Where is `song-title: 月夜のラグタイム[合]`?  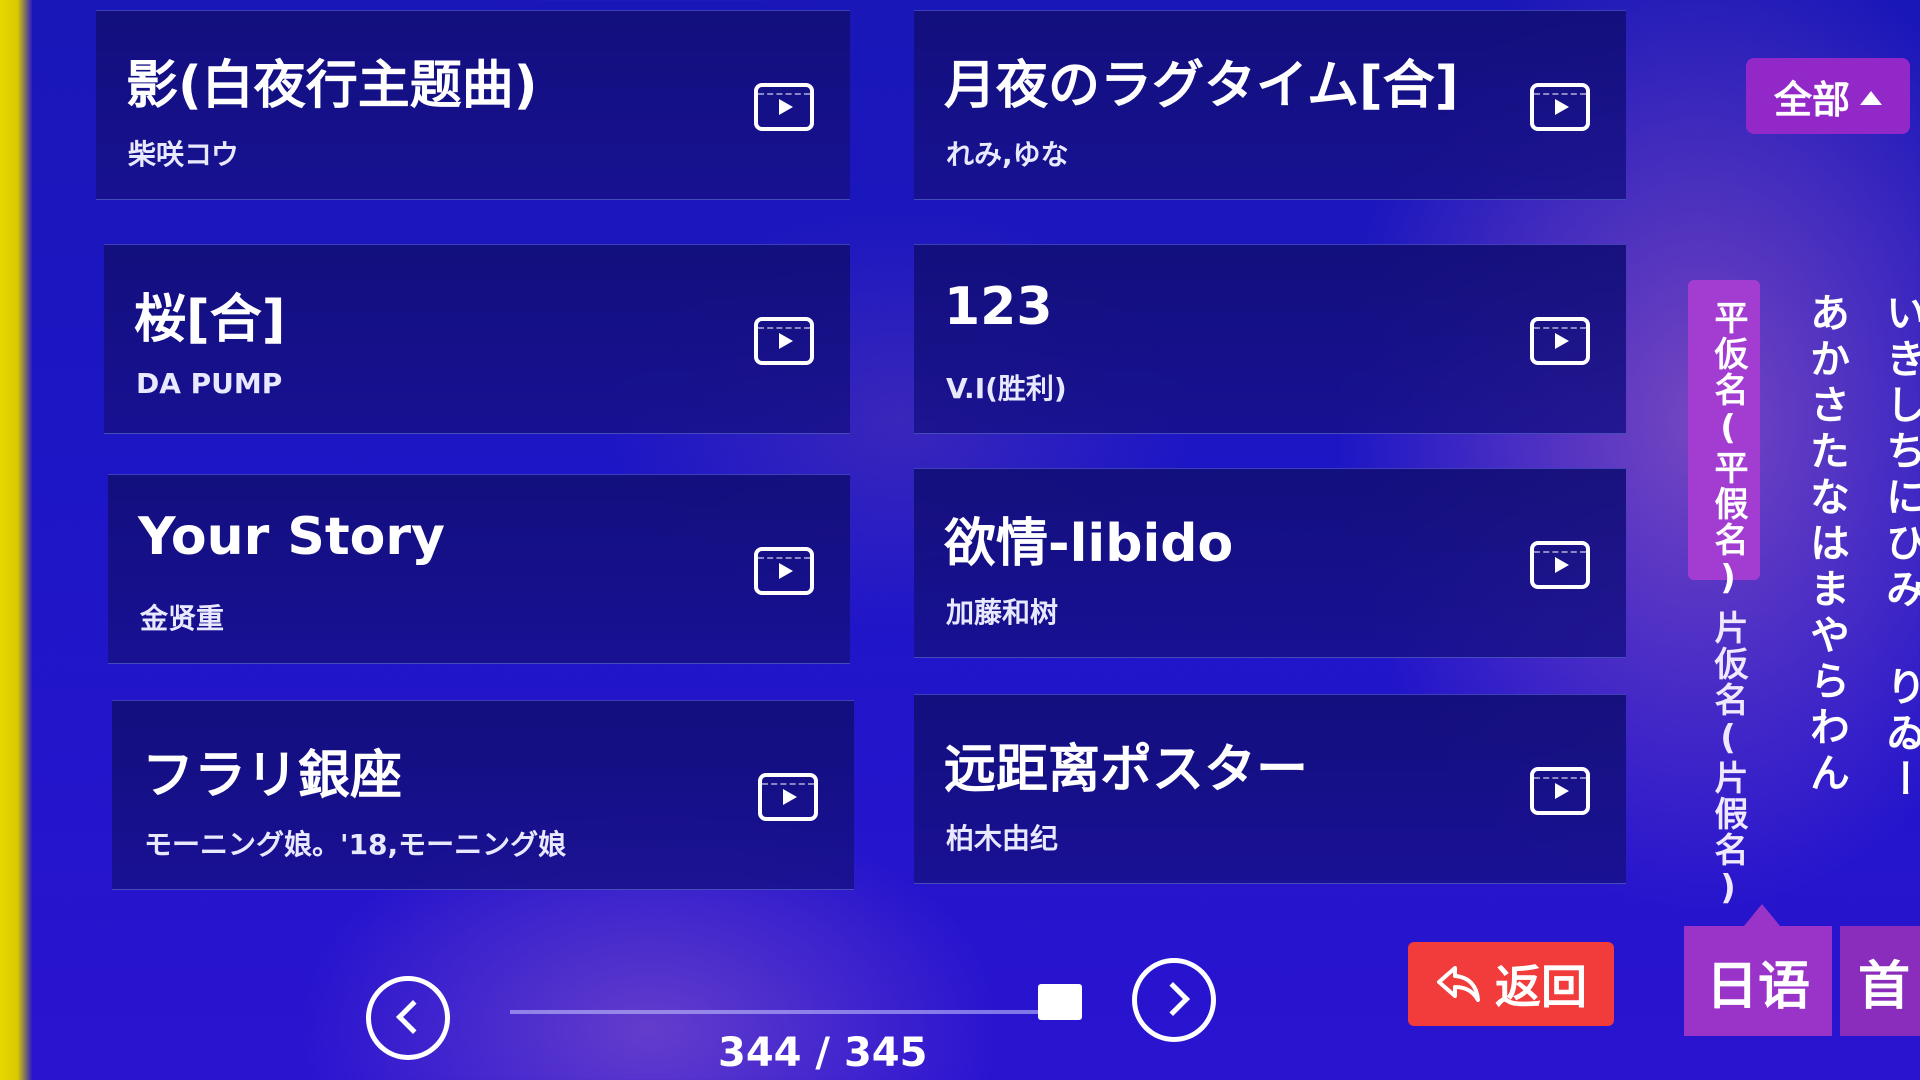 song-title: 月夜のラグタイム[合] is located at coordinates (1201, 86).